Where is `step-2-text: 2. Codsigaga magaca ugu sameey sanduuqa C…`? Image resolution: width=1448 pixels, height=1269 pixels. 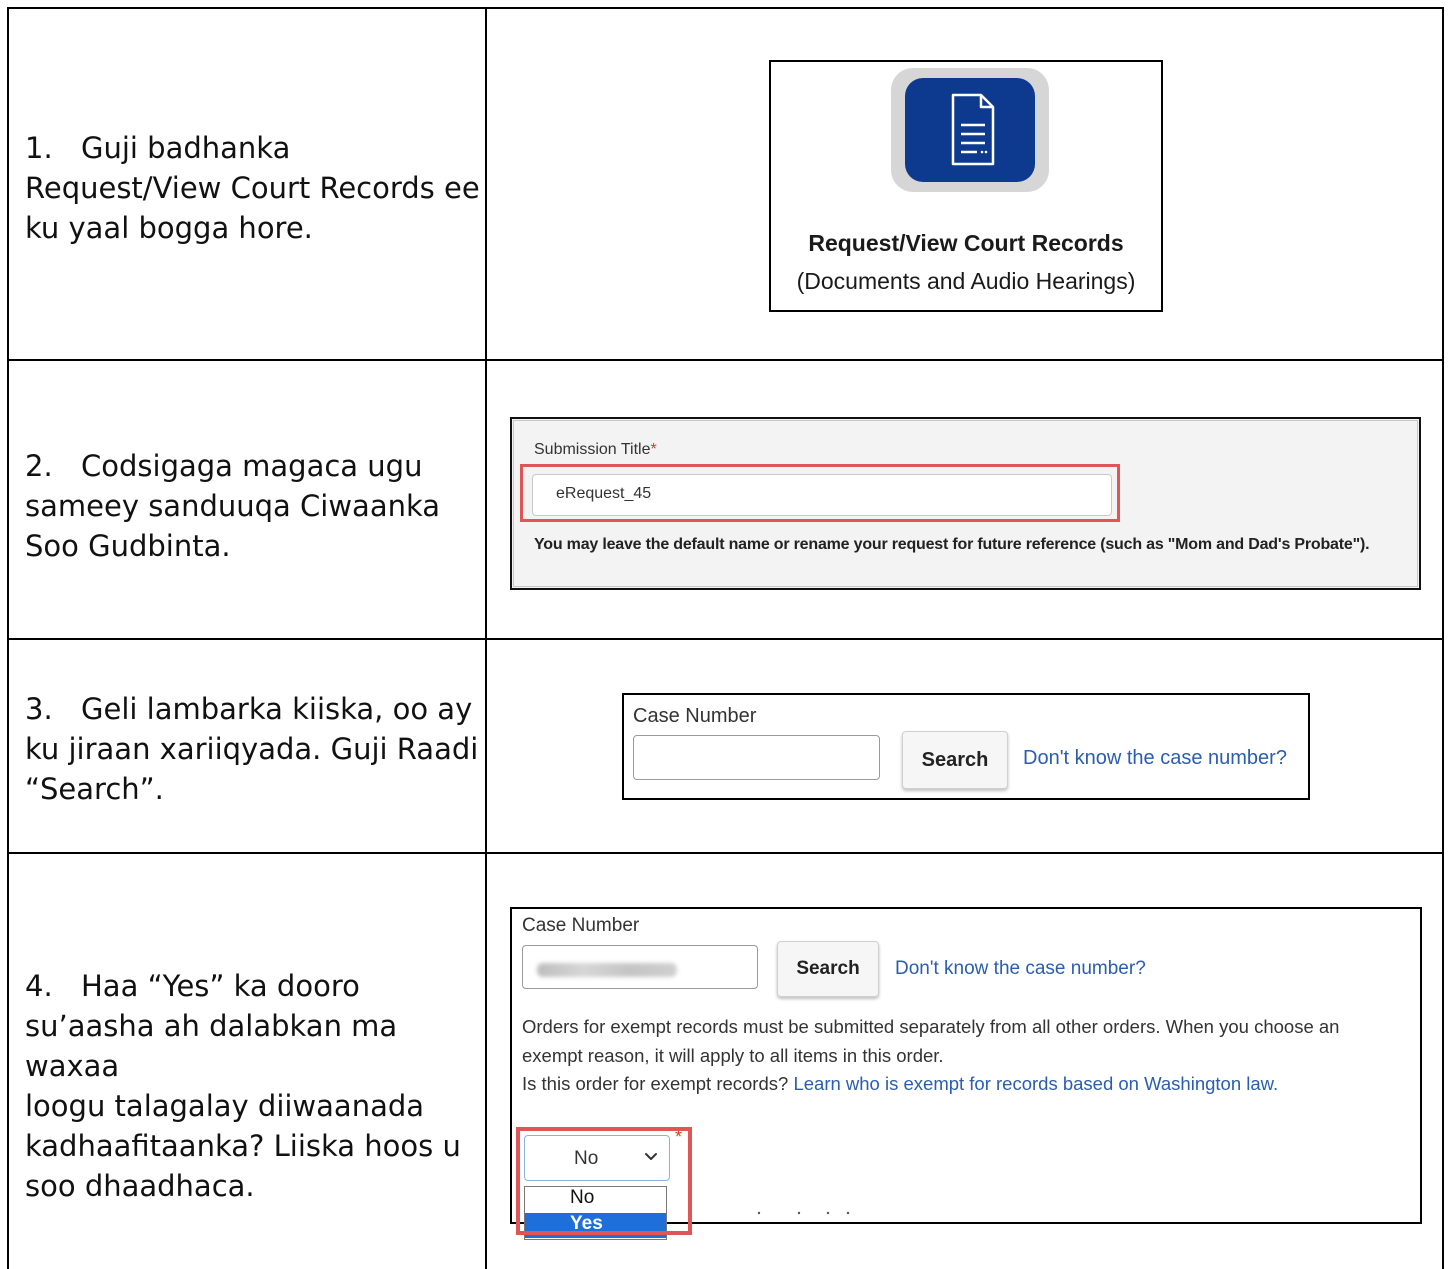 step-2-text: 2. Codsigaga magaca ugu sameey sanduuqa C… is located at coordinates (233, 506).